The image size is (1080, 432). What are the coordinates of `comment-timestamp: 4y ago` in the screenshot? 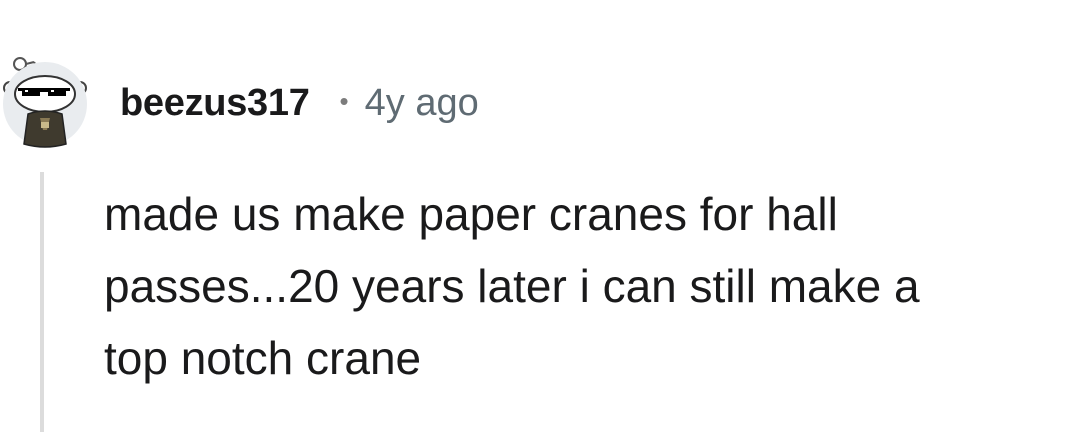 It's located at (421, 102).